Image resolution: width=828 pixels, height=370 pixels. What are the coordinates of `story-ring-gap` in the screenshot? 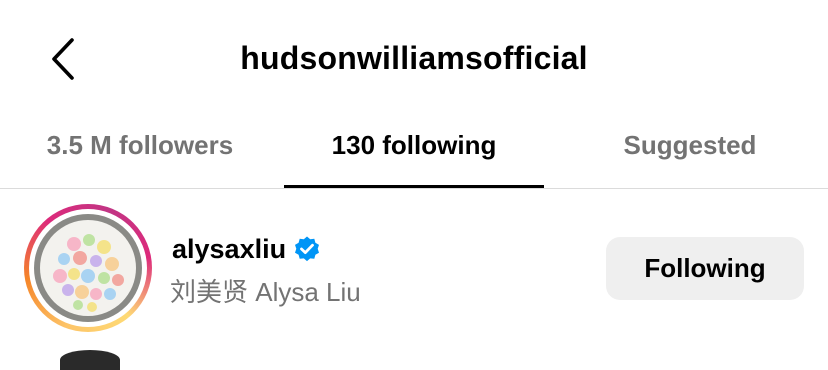 It's located at (88, 268).